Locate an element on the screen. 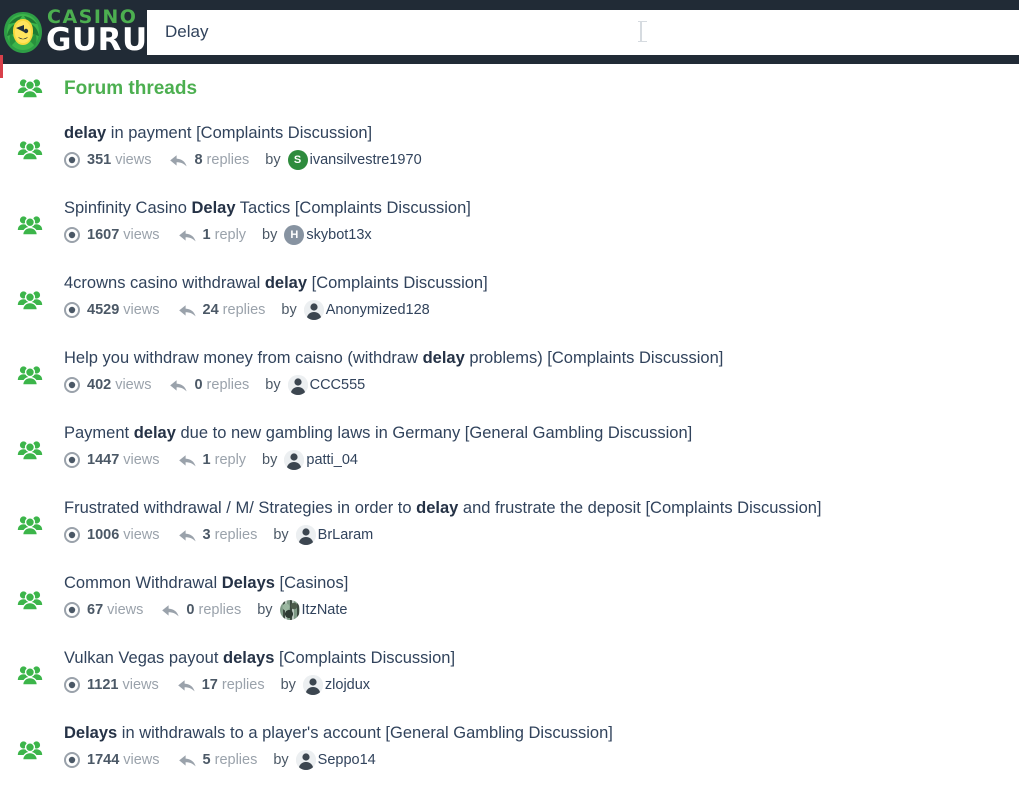 The image size is (1019, 810). thread-meta: 1607 views 1 reply by Hskybot13x is located at coordinates (541, 235).